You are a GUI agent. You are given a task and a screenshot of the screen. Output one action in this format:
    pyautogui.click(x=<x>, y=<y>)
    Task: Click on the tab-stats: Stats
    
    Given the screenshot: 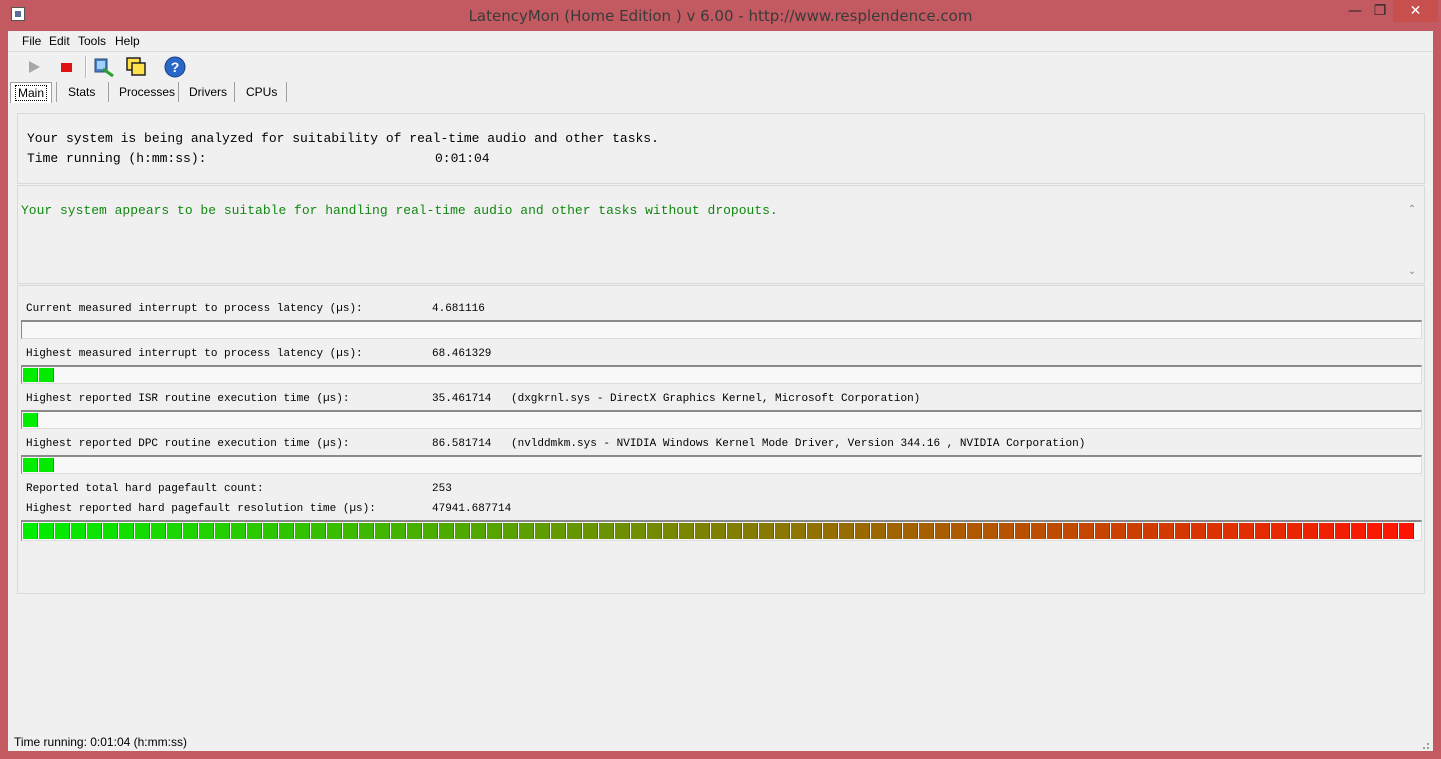 What is the action you would take?
    pyautogui.click(x=81, y=92)
    